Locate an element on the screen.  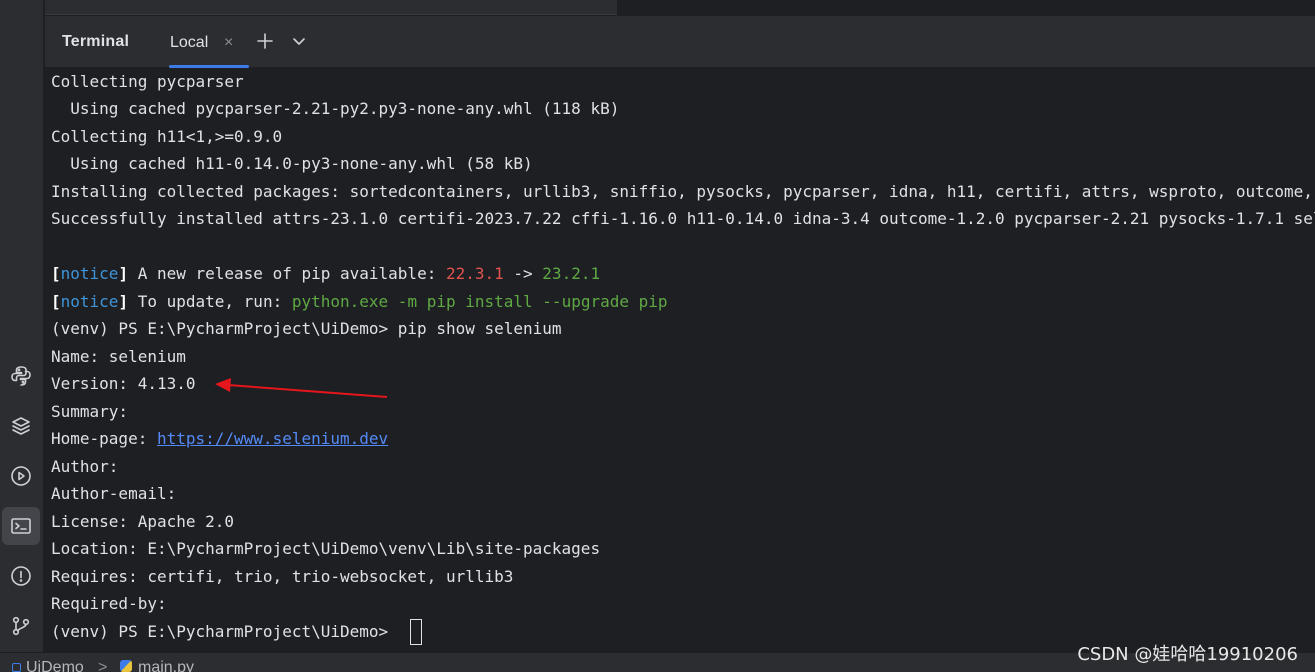
terminal-button is located at coordinates (21, 526).